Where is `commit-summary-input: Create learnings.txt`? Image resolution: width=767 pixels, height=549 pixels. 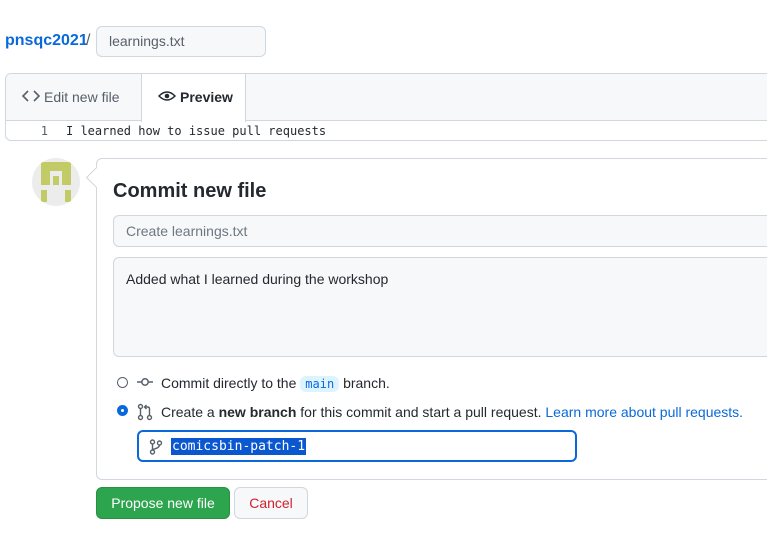
commit-summary-input: Create learnings.txt is located at coordinates (440, 231).